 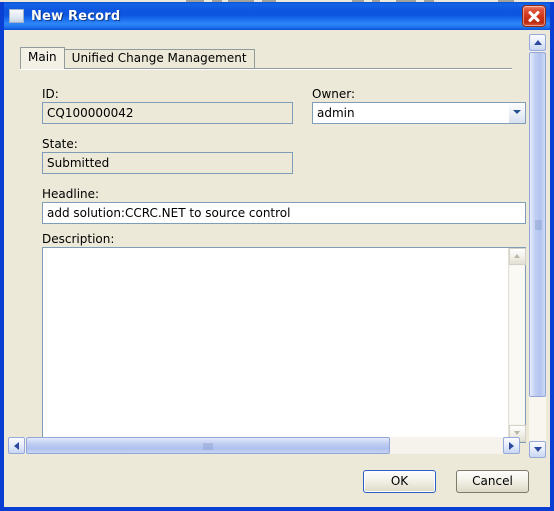 I want to click on description-scrollbar-track, so click(x=517, y=345).